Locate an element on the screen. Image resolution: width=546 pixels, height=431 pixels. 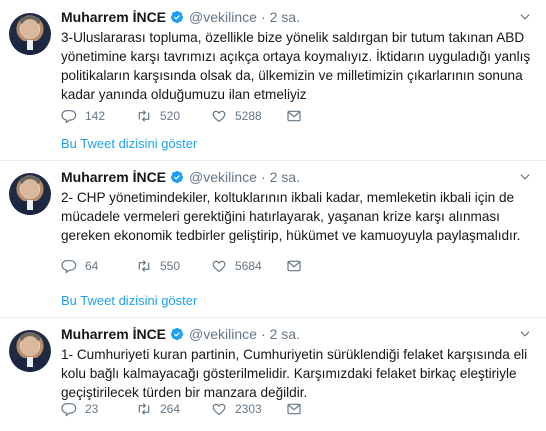
reply-button: 23 is located at coordinates (98, 409).